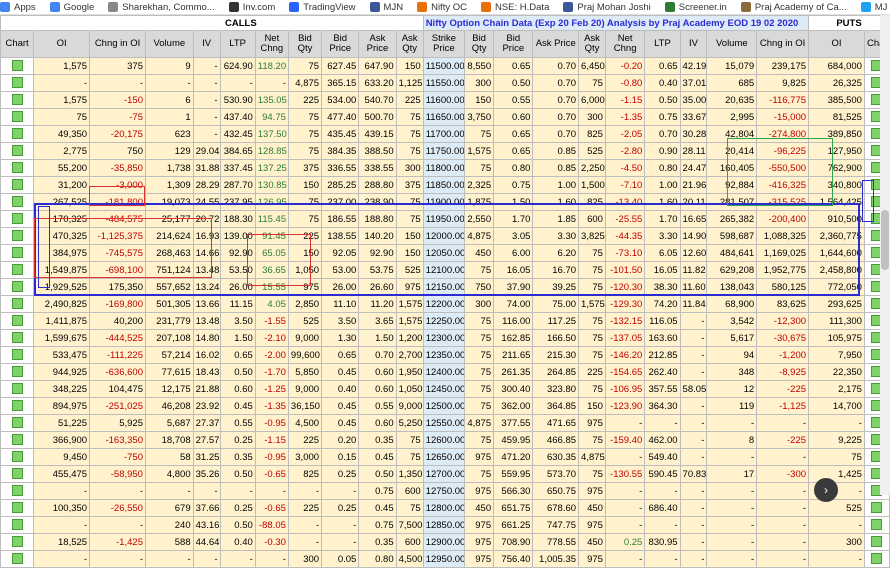  What do you see at coordinates (513, 185) in the screenshot?
I see `table-cell: 0.75` at bounding box center [513, 185].